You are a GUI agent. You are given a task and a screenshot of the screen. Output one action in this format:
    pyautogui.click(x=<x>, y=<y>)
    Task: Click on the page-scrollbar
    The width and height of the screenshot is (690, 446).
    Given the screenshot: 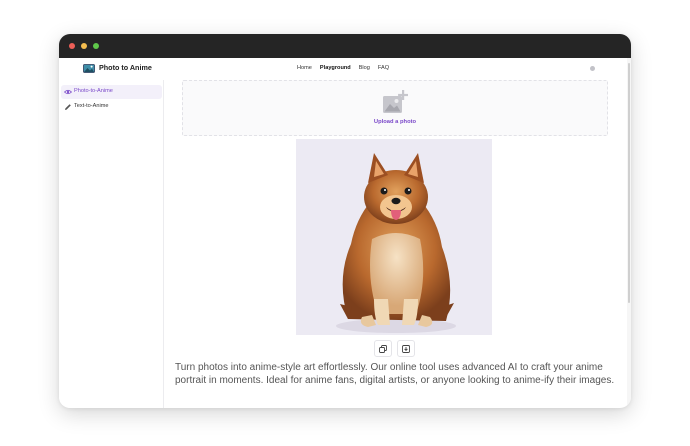 What is the action you would take?
    pyautogui.click(x=629, y=233)
    